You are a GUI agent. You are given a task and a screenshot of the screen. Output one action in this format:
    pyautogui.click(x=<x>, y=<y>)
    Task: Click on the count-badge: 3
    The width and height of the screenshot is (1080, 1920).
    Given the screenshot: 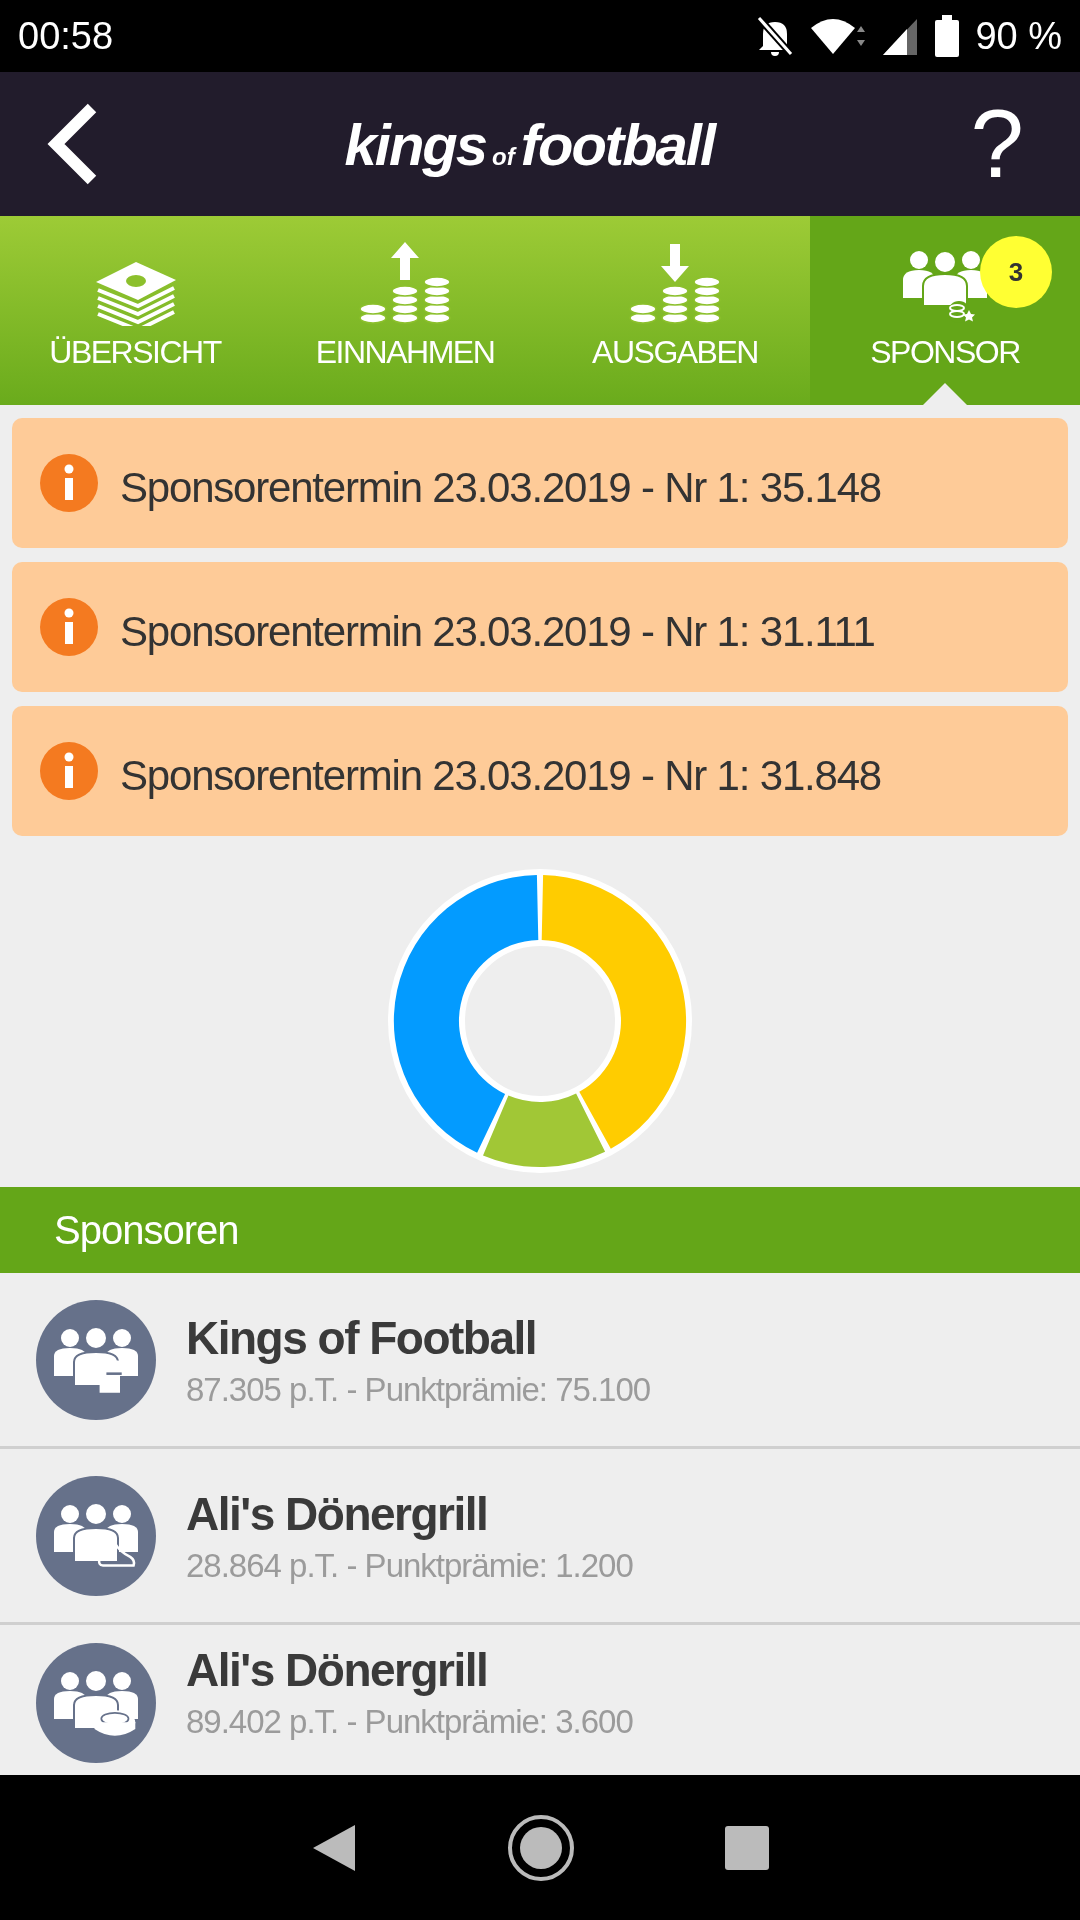 What is the action you would take?
    pyautogui.click(x=1016, y=272)
    